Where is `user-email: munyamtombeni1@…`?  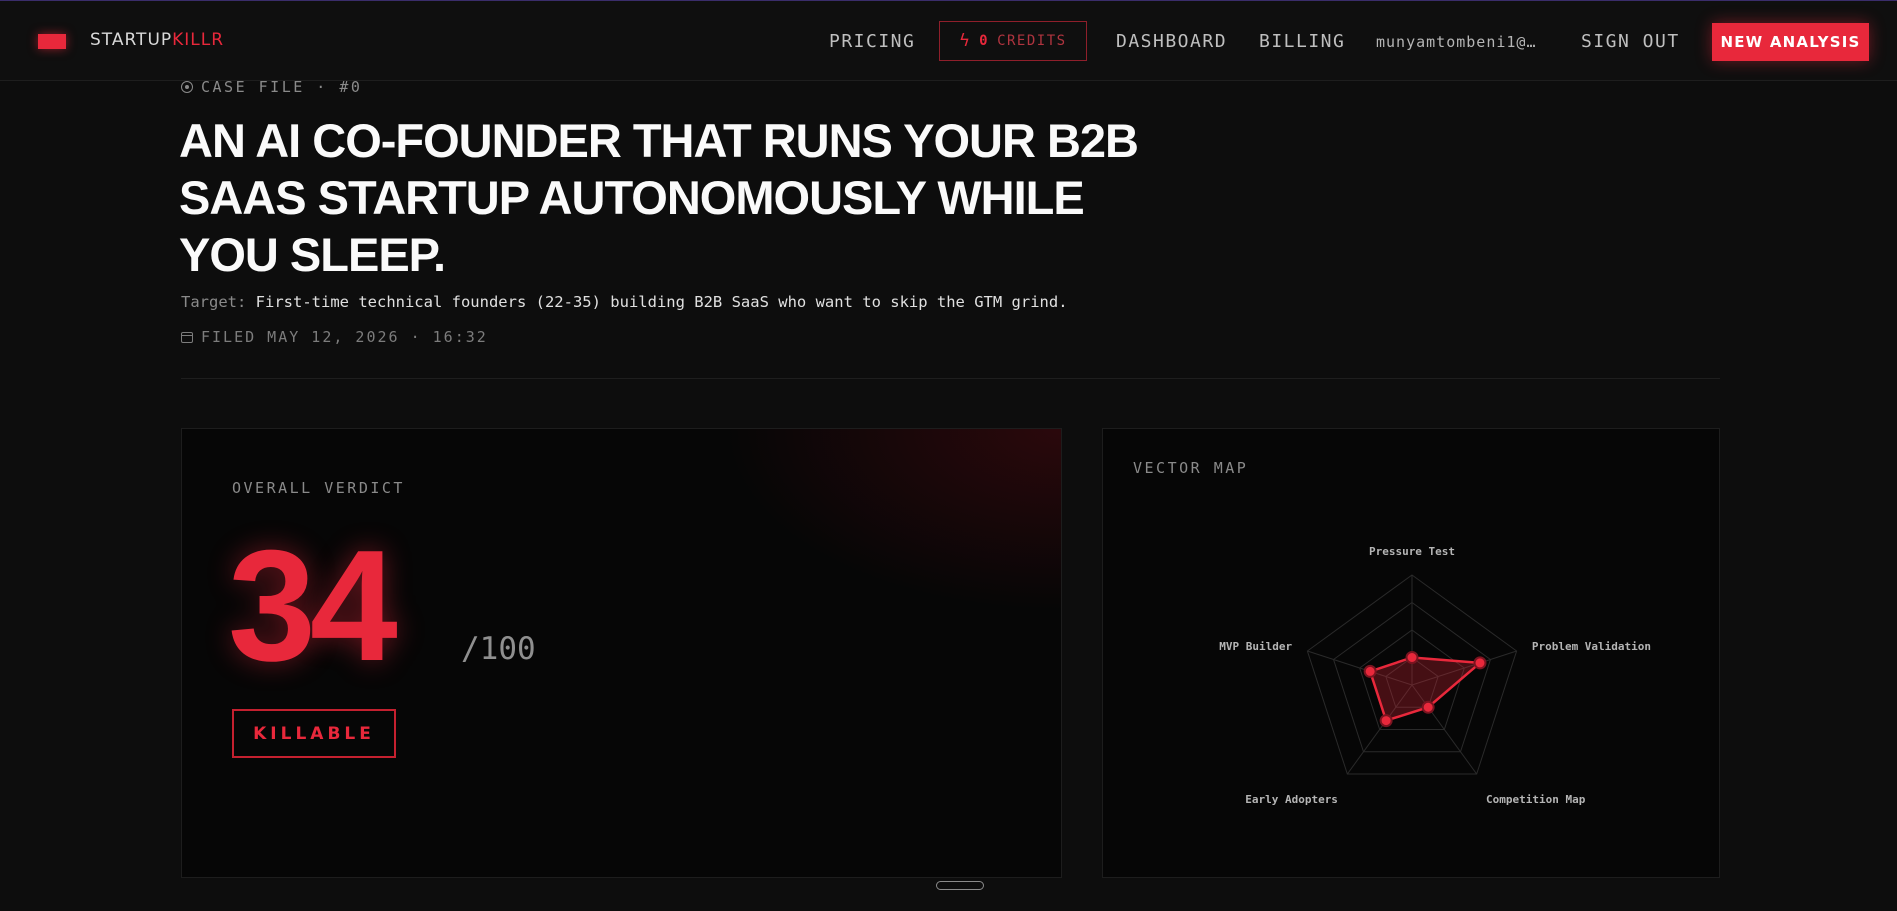
user-email: munyamtombeni1@… is located at coordinates (1456, 42).